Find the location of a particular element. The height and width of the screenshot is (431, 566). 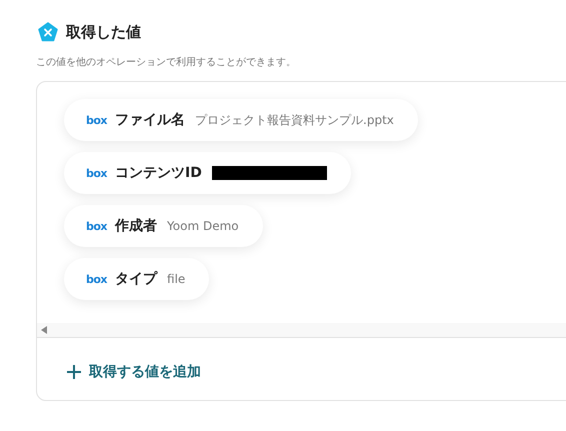

value-label: ファイル名 is located at coordinates (150, 120).